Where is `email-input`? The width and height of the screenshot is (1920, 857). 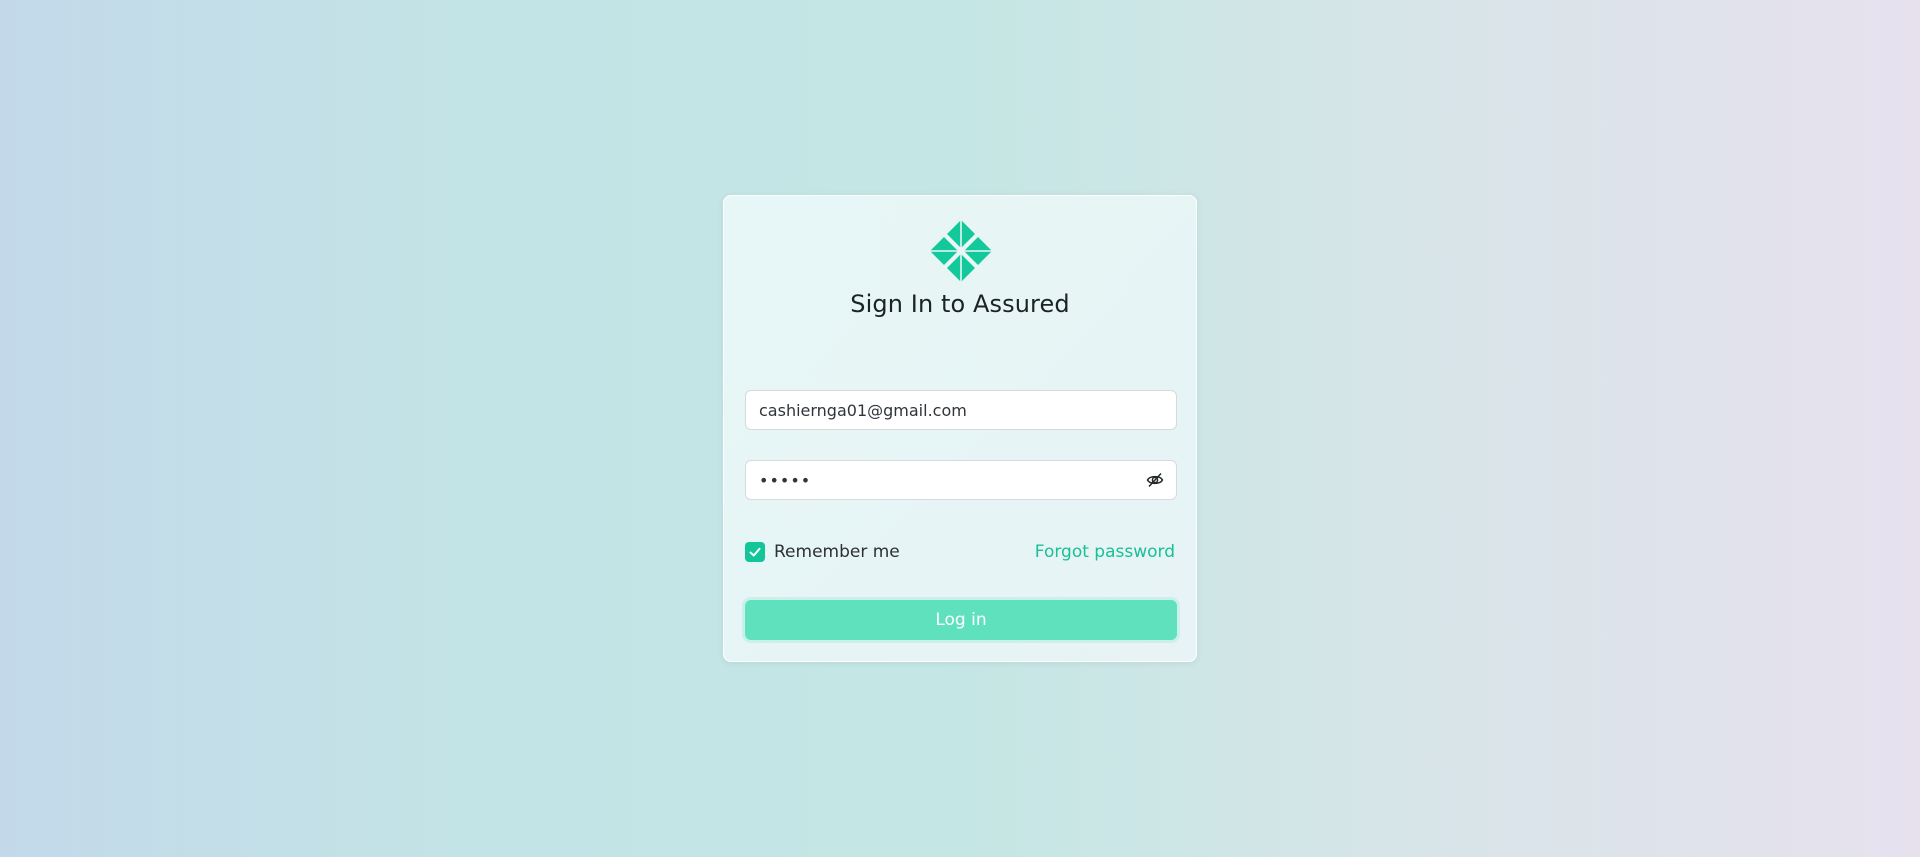
email-input is located at coordinates (961, 410).